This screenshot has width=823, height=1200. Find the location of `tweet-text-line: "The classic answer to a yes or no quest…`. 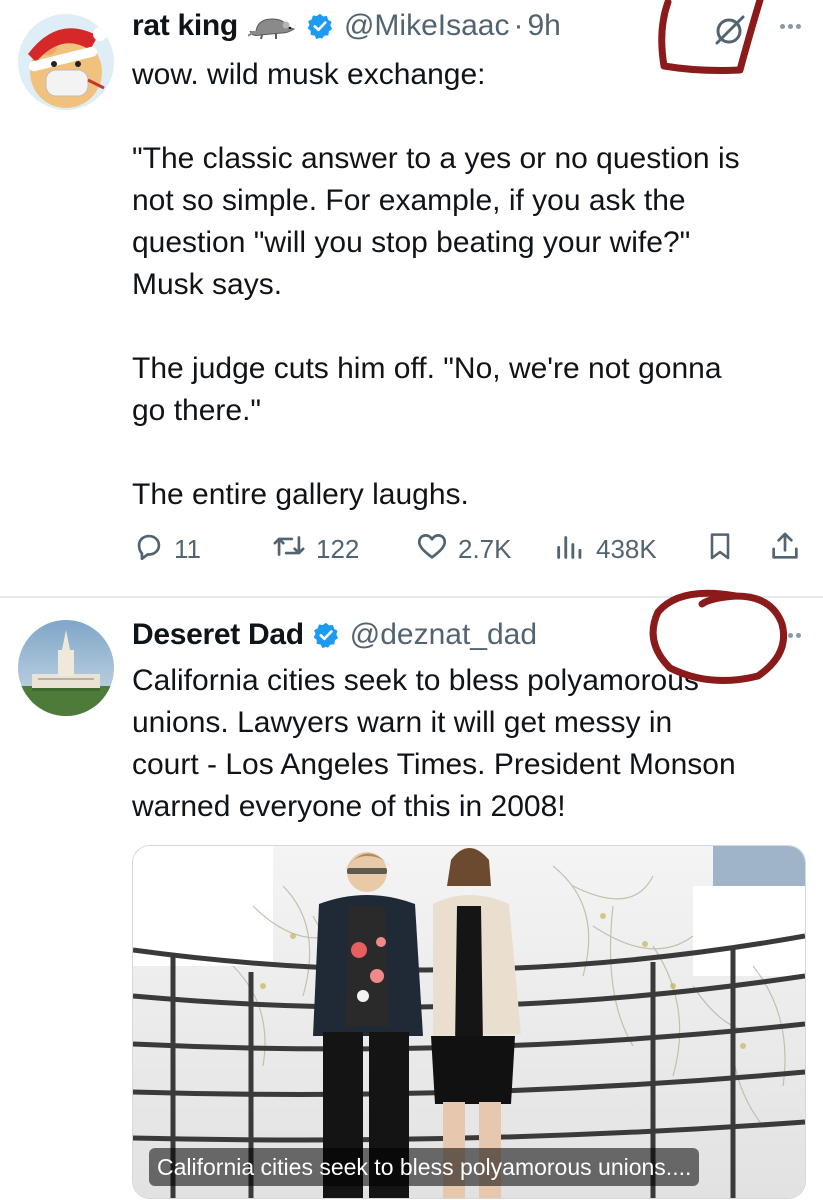

tweet-text-line: "The classic answer to a yes or no quest… is located at coordinates (436, 158).